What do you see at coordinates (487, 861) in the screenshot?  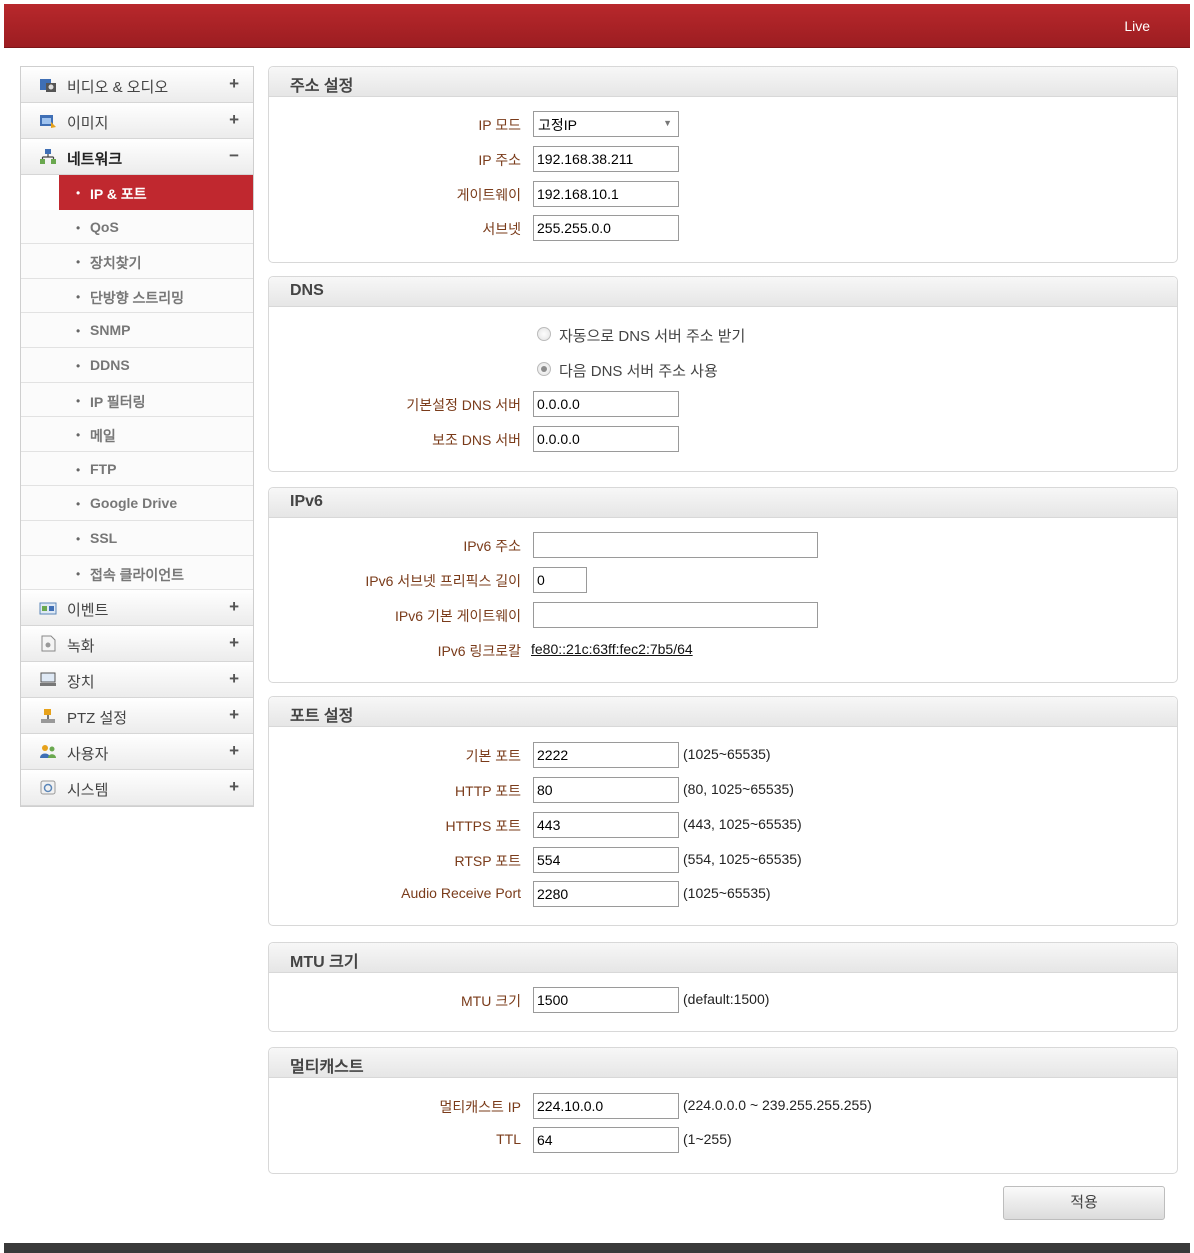 I see `port-label: RTSP 포트` at bounding box center [487, 861].